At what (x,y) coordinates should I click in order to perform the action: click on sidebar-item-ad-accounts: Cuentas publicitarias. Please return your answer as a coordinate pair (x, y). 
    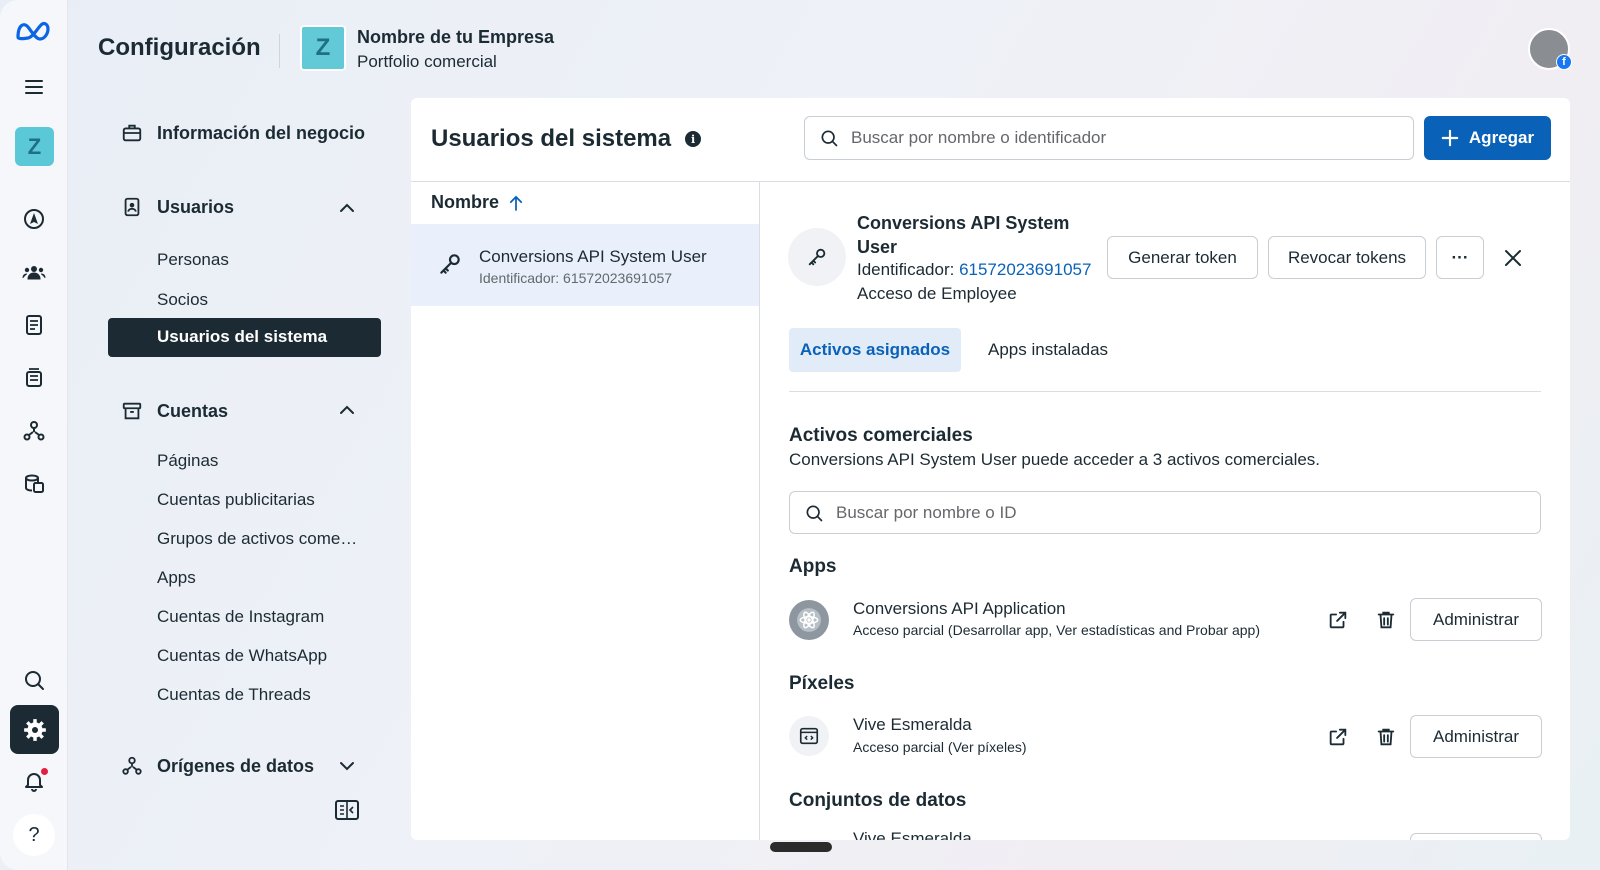
    Looking at the image, I should click on (236, 500).